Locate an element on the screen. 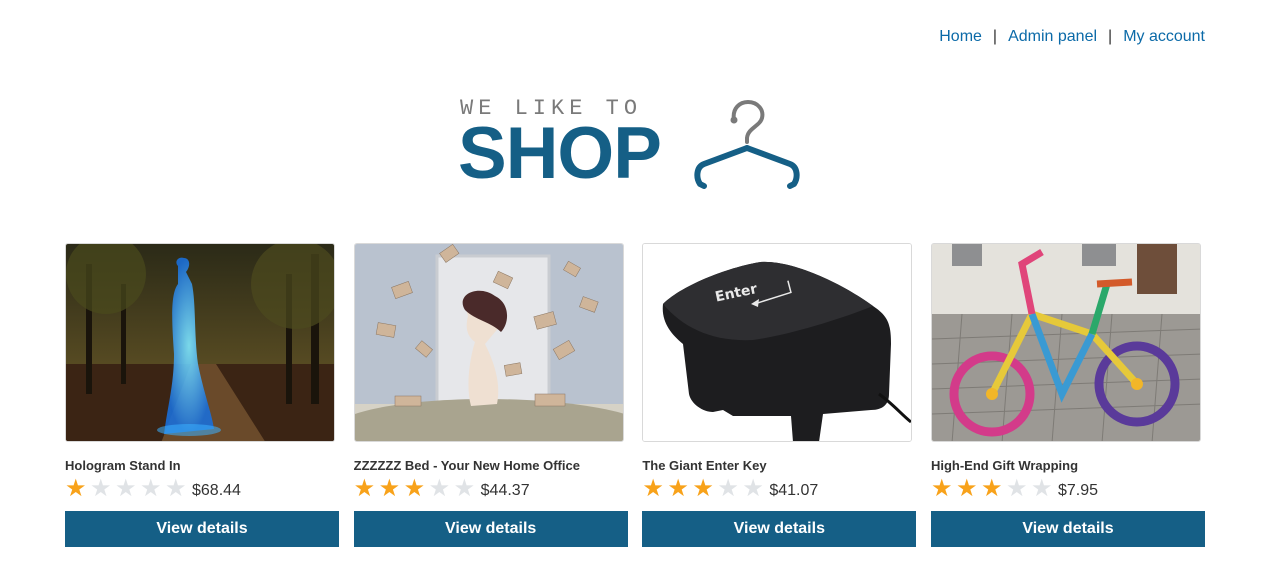  product-name: Hologram Stand In is located at coordinates (202, 466).